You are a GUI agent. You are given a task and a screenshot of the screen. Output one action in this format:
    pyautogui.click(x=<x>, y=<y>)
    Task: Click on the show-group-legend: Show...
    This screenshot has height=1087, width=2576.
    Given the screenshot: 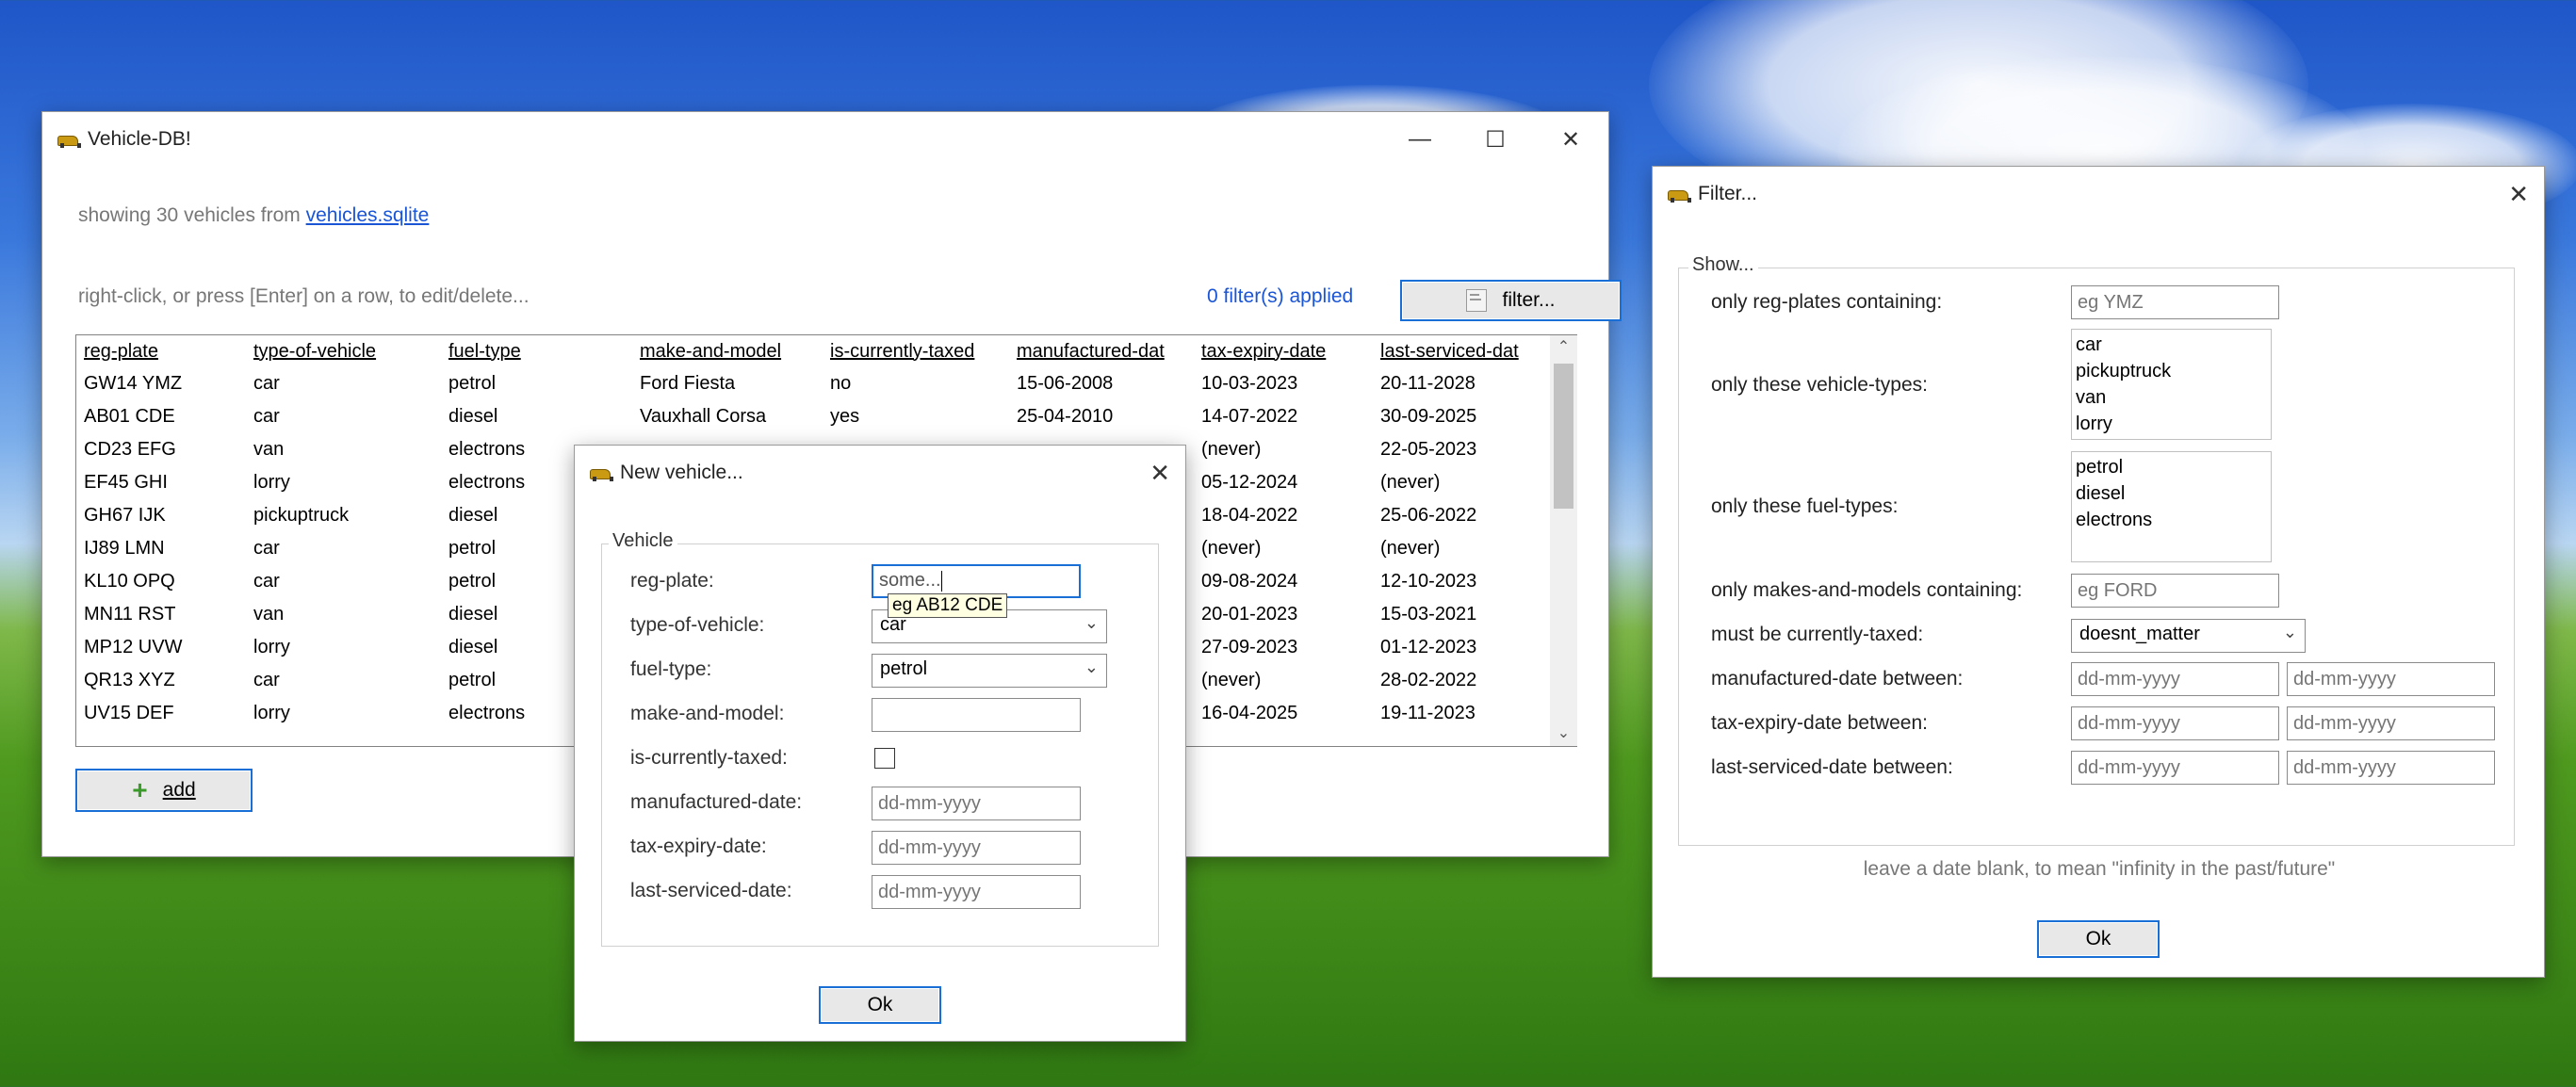 What is the action you would take?
    pyautogui.click(x=1723, y=265)
    